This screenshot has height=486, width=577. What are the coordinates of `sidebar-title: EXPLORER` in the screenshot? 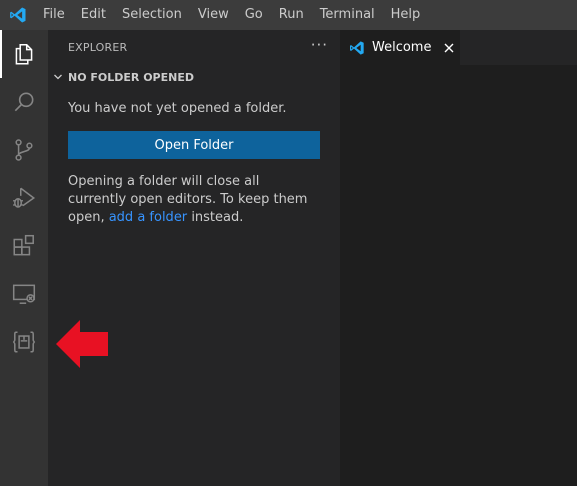 It's located at (98, 47).